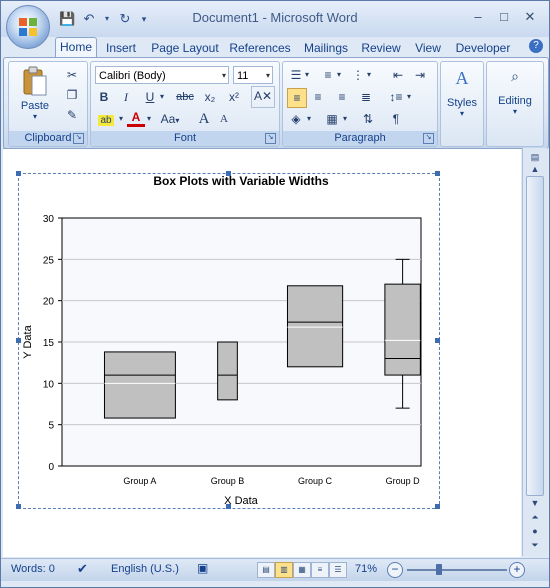  What do you see at coordinates (297, 98) in the screenshot?
I see `align-left-icon: ≡` at bounding box center [297, 98].